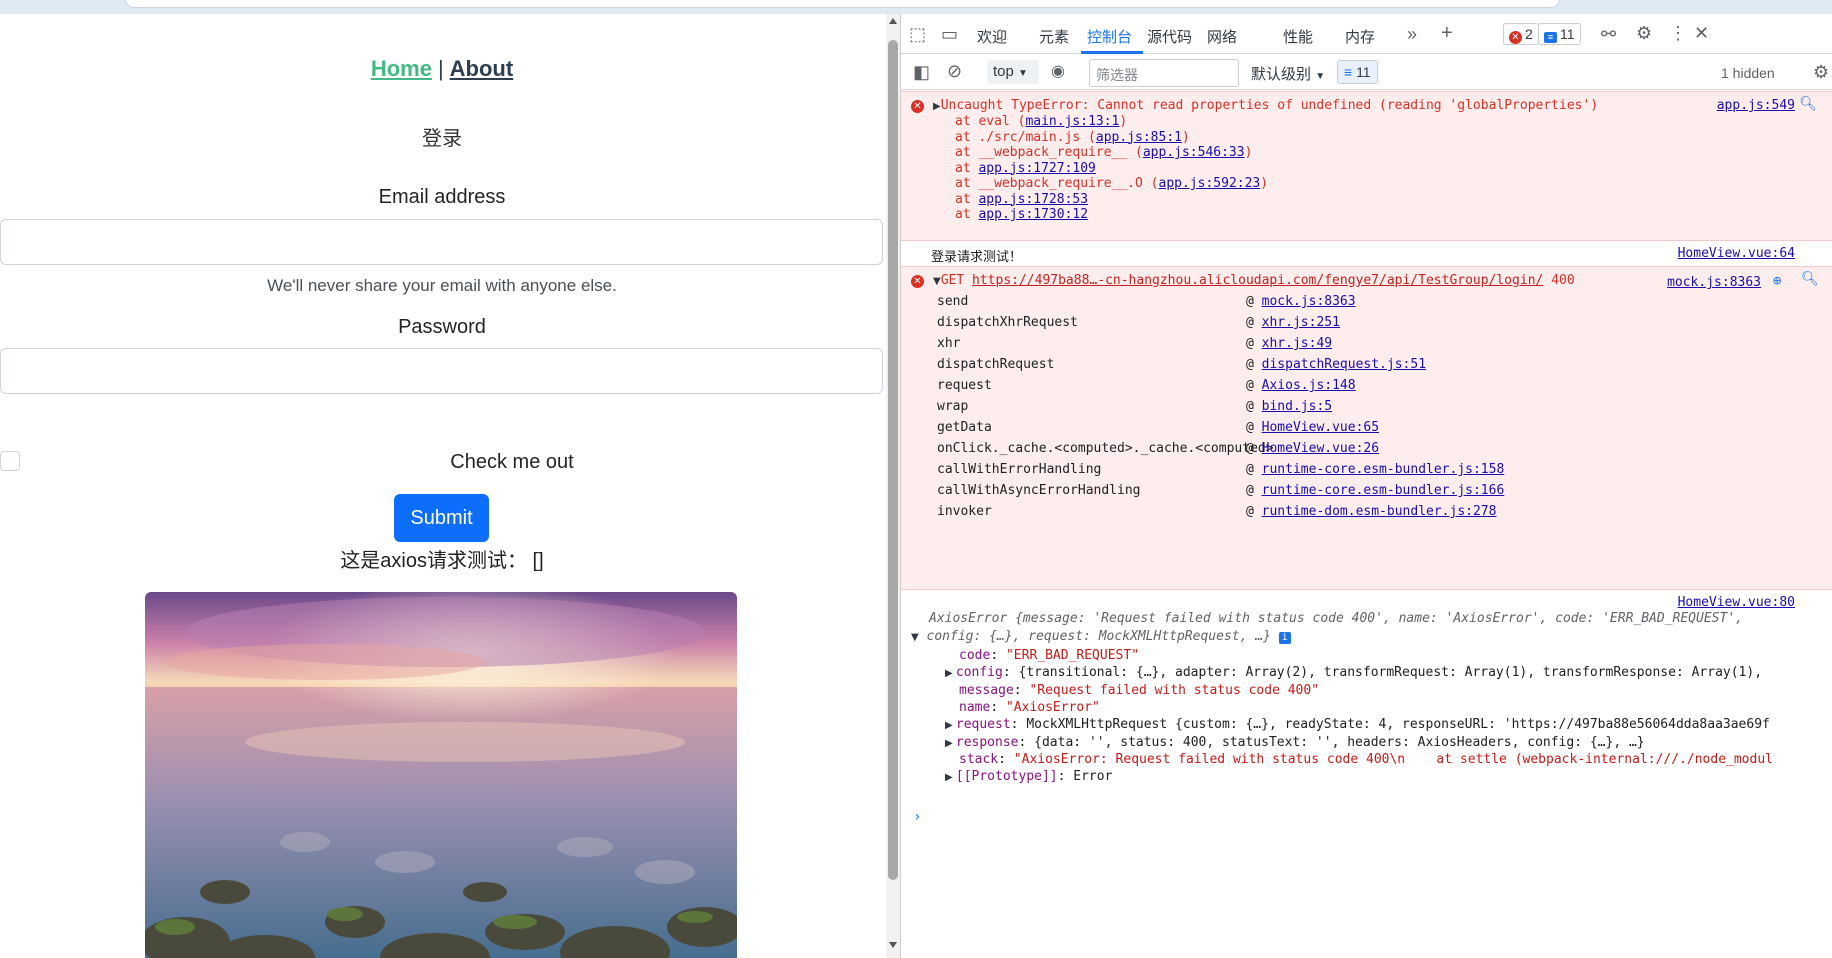  Describe the element at coordinates (10, 461) in the screenshot. I see `check-me-out-checkbox` at that location.